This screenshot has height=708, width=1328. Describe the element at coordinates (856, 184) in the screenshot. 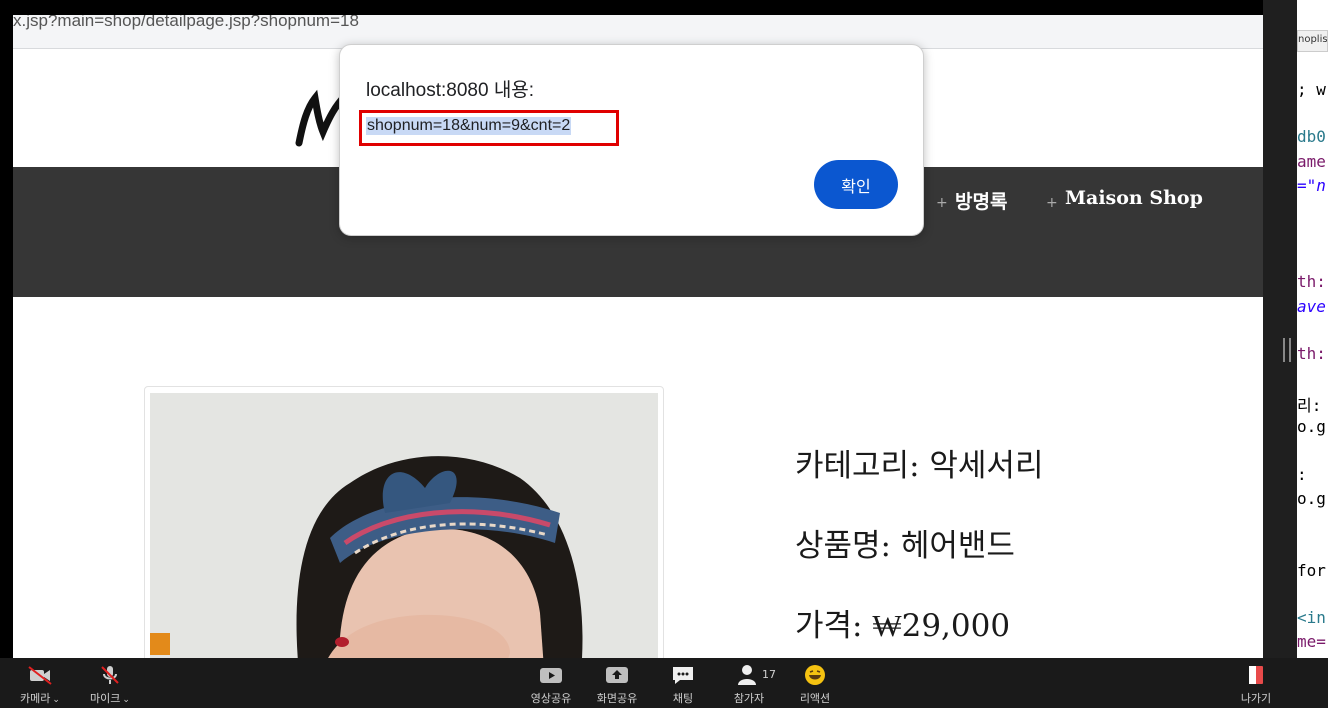

I see `ok-button: 확인` at that location.